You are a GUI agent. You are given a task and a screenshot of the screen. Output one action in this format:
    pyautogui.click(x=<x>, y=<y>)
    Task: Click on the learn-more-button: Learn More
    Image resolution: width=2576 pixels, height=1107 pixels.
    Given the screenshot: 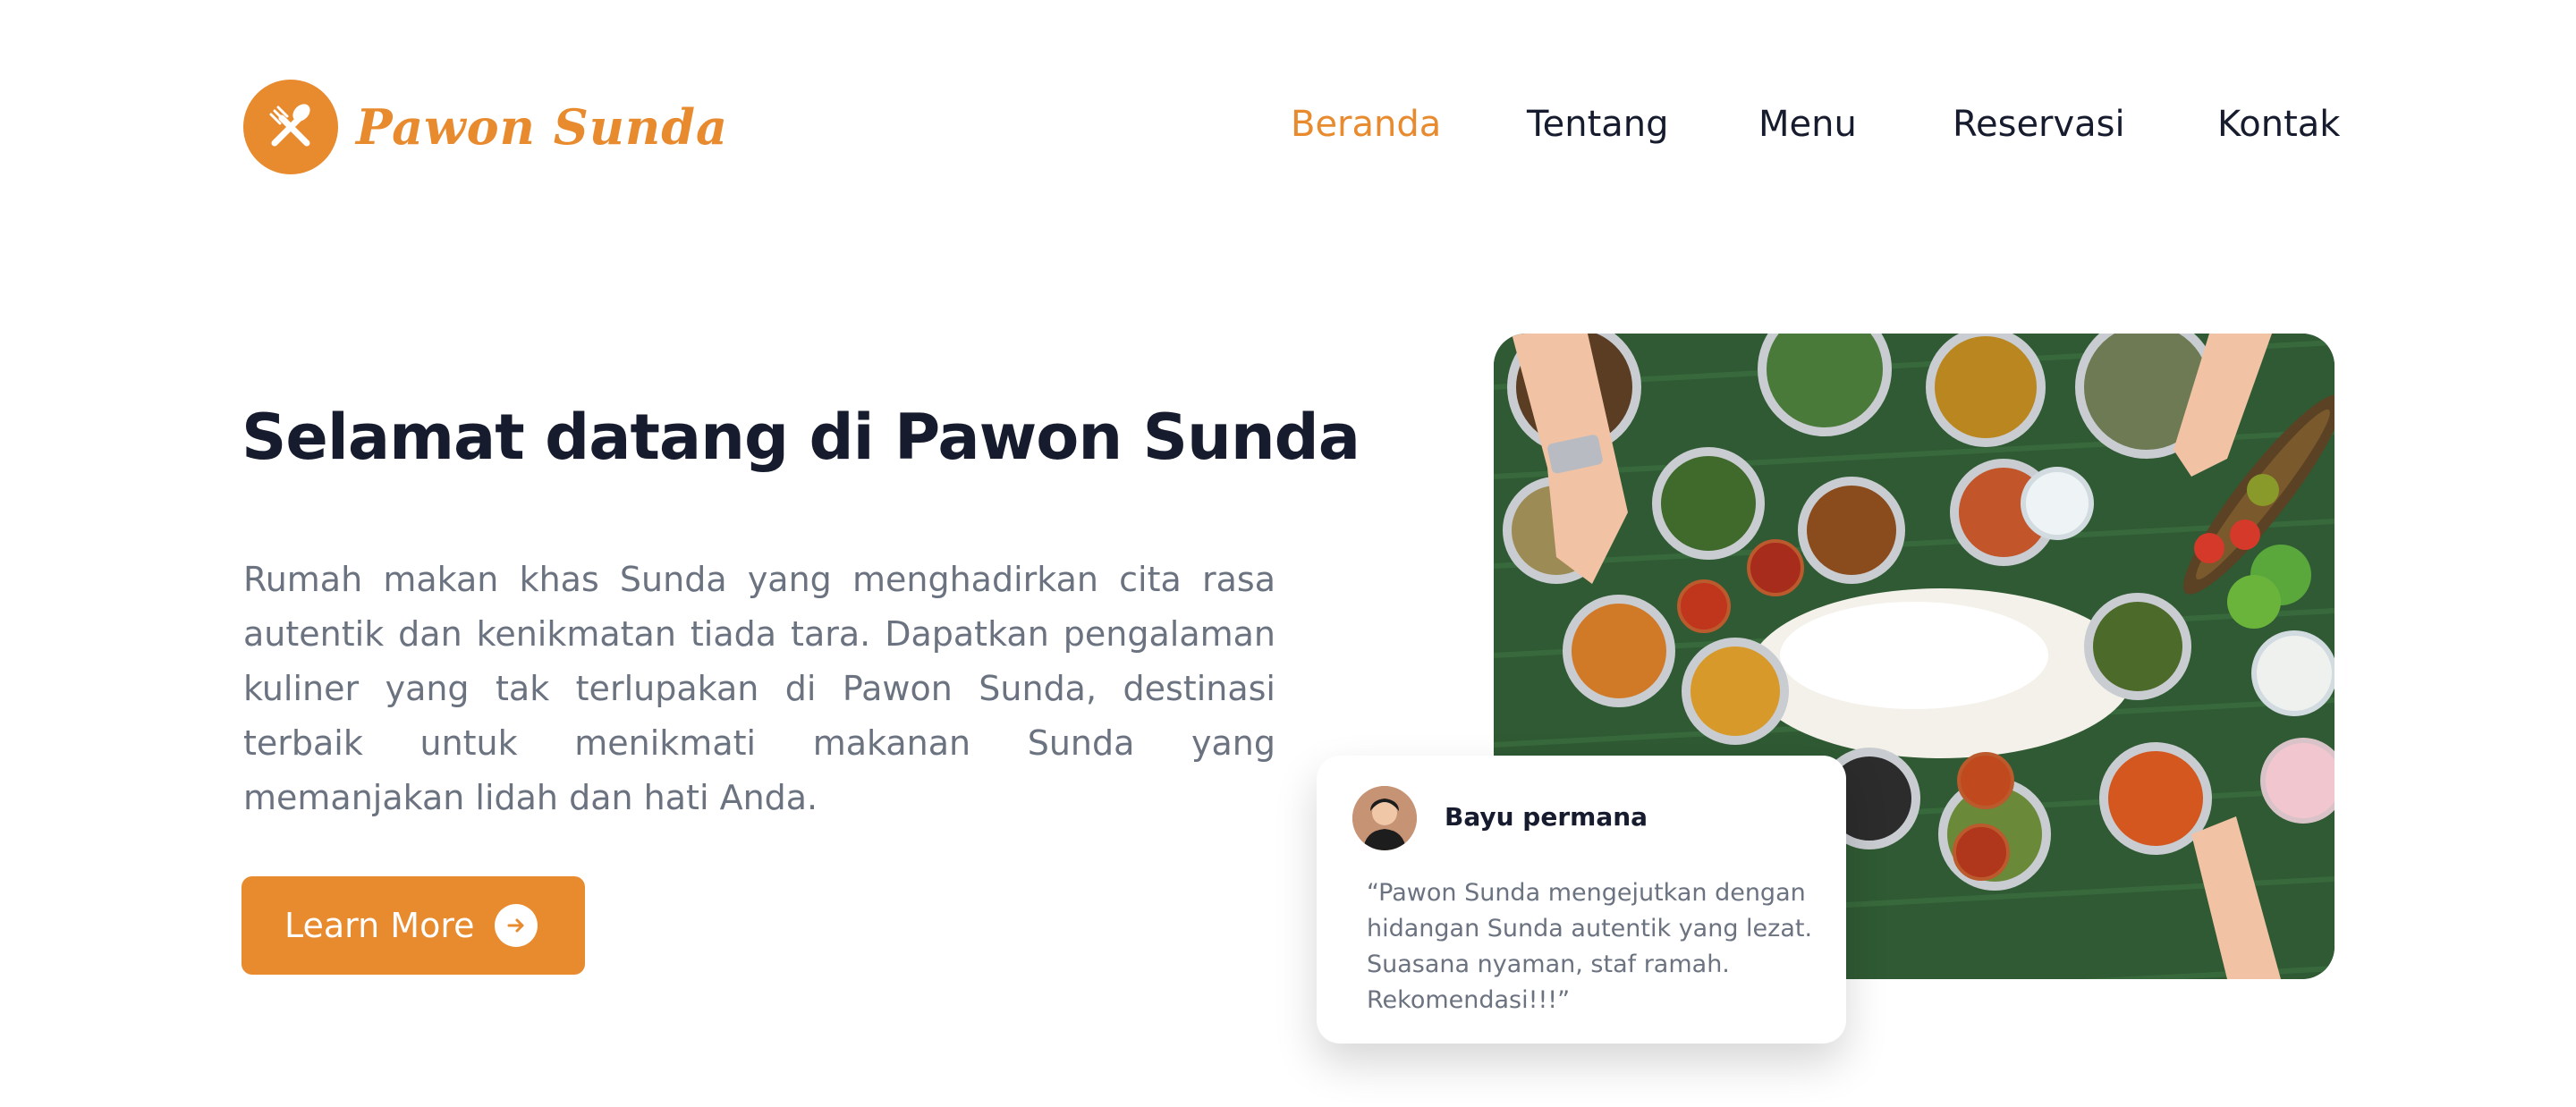 What is the action you would take?
    pyautogui.click(x=413, y=926)
    